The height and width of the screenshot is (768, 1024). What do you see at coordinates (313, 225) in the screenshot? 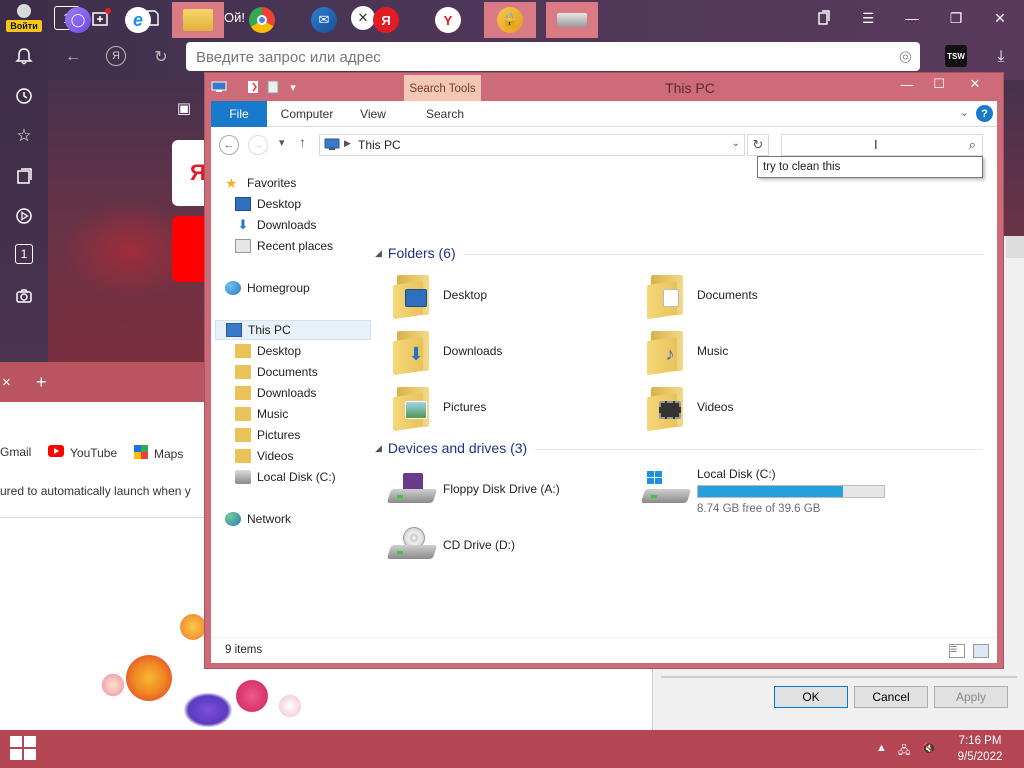
I see `nav-fav-downloads: ⬇ Downloads` at bounding box center [313, 225].